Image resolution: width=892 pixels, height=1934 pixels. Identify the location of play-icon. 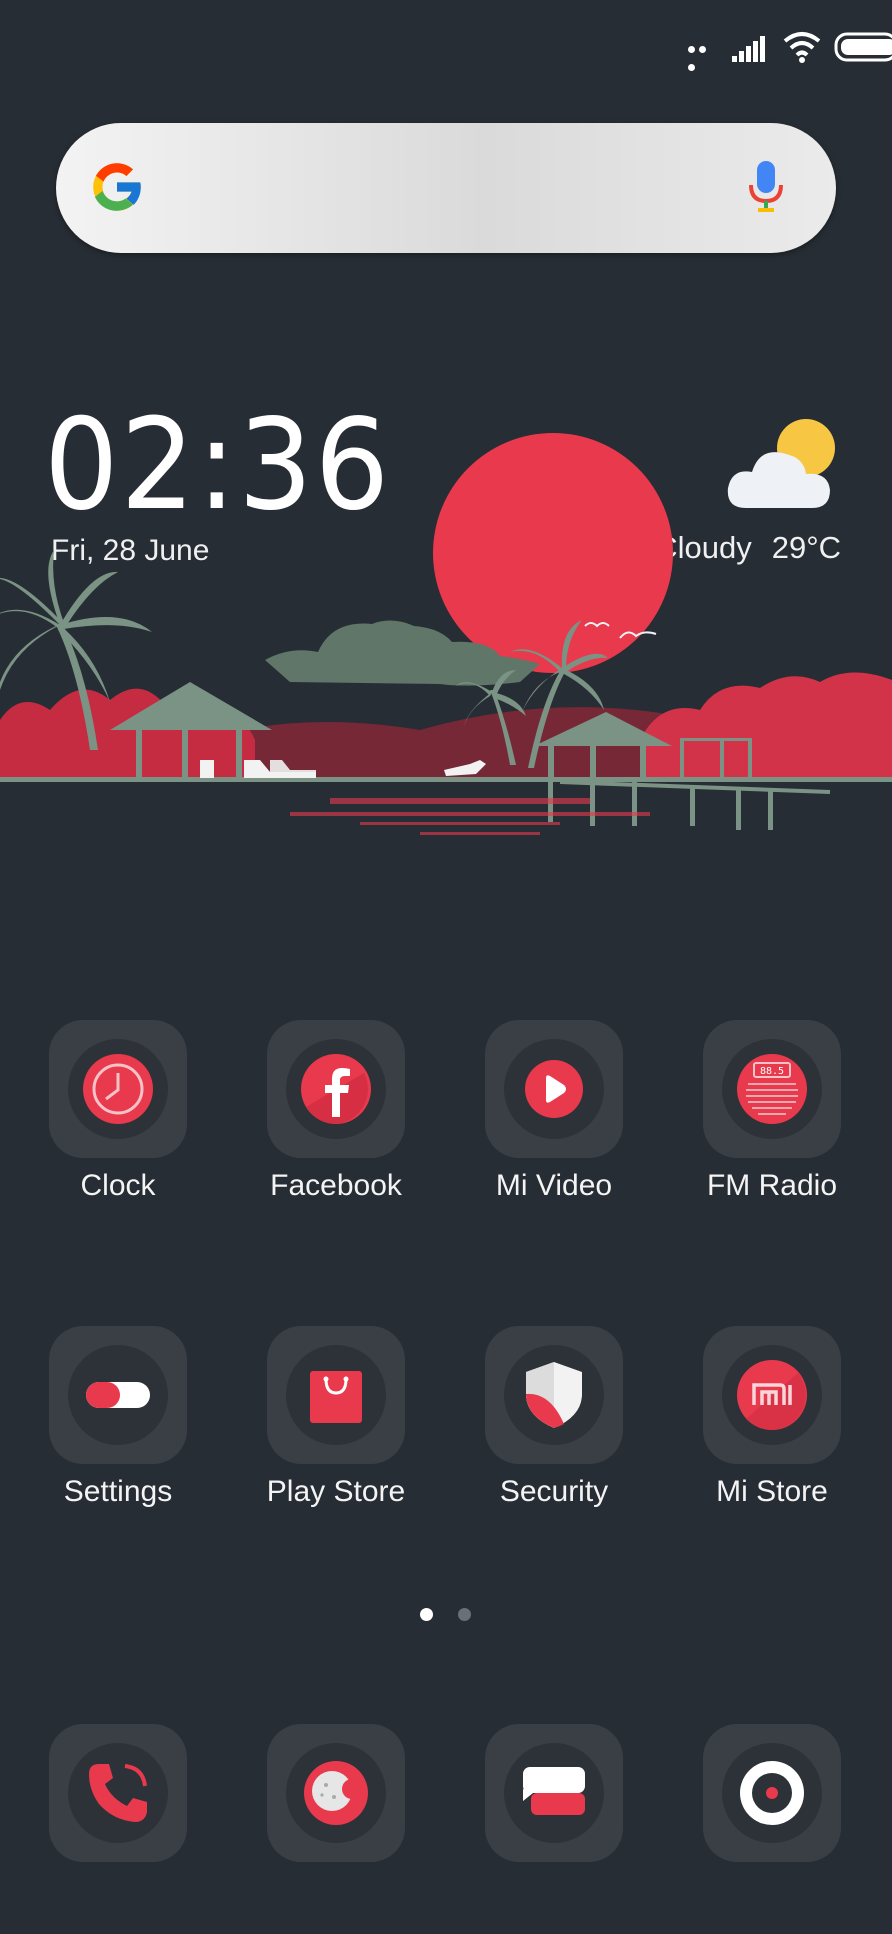
(554, 1089).